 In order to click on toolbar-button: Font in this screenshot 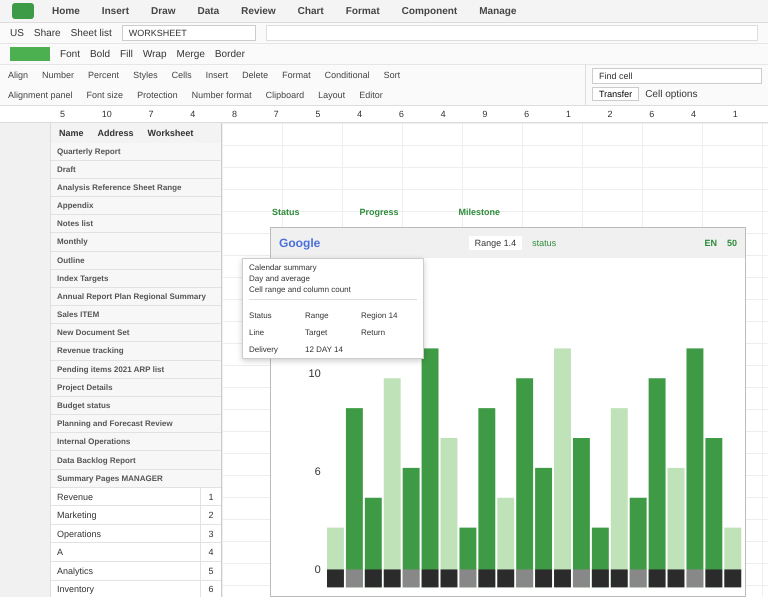, I will do `click(70, 54)`.